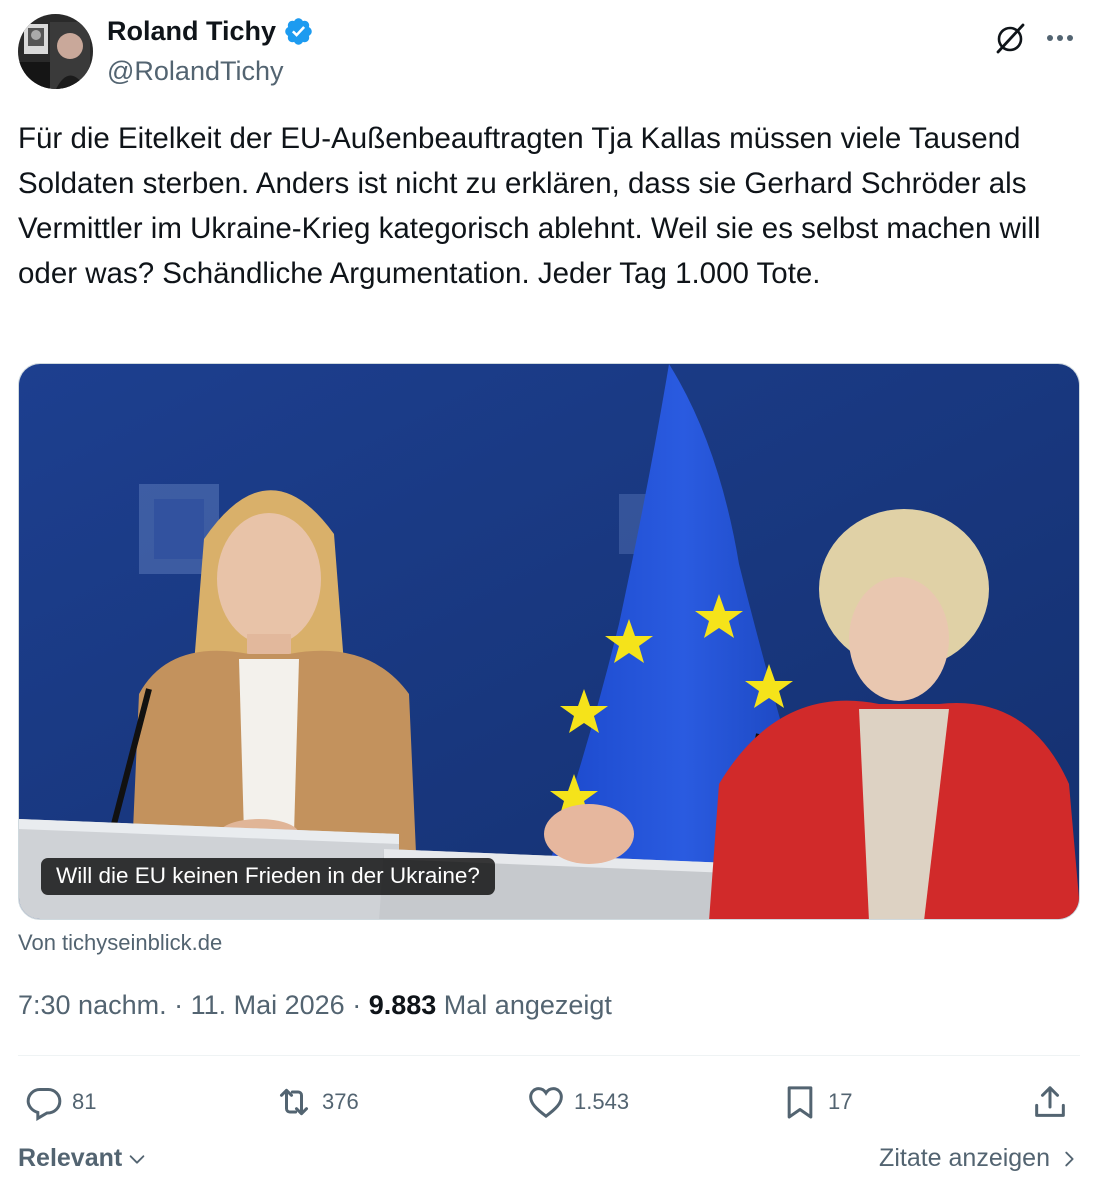 The height and width of the screenshot is (1196, 1096). What do you see at coordinates (44, 1104) in the screenshot?
I see `reply-icon` at bounding box center [44, 1104].